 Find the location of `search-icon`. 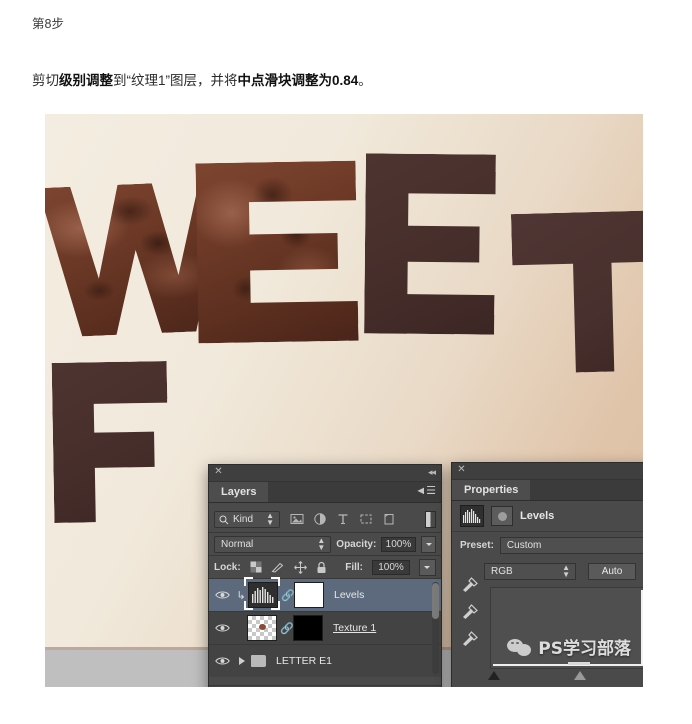

search-icon is located at coordinates (224, 519).